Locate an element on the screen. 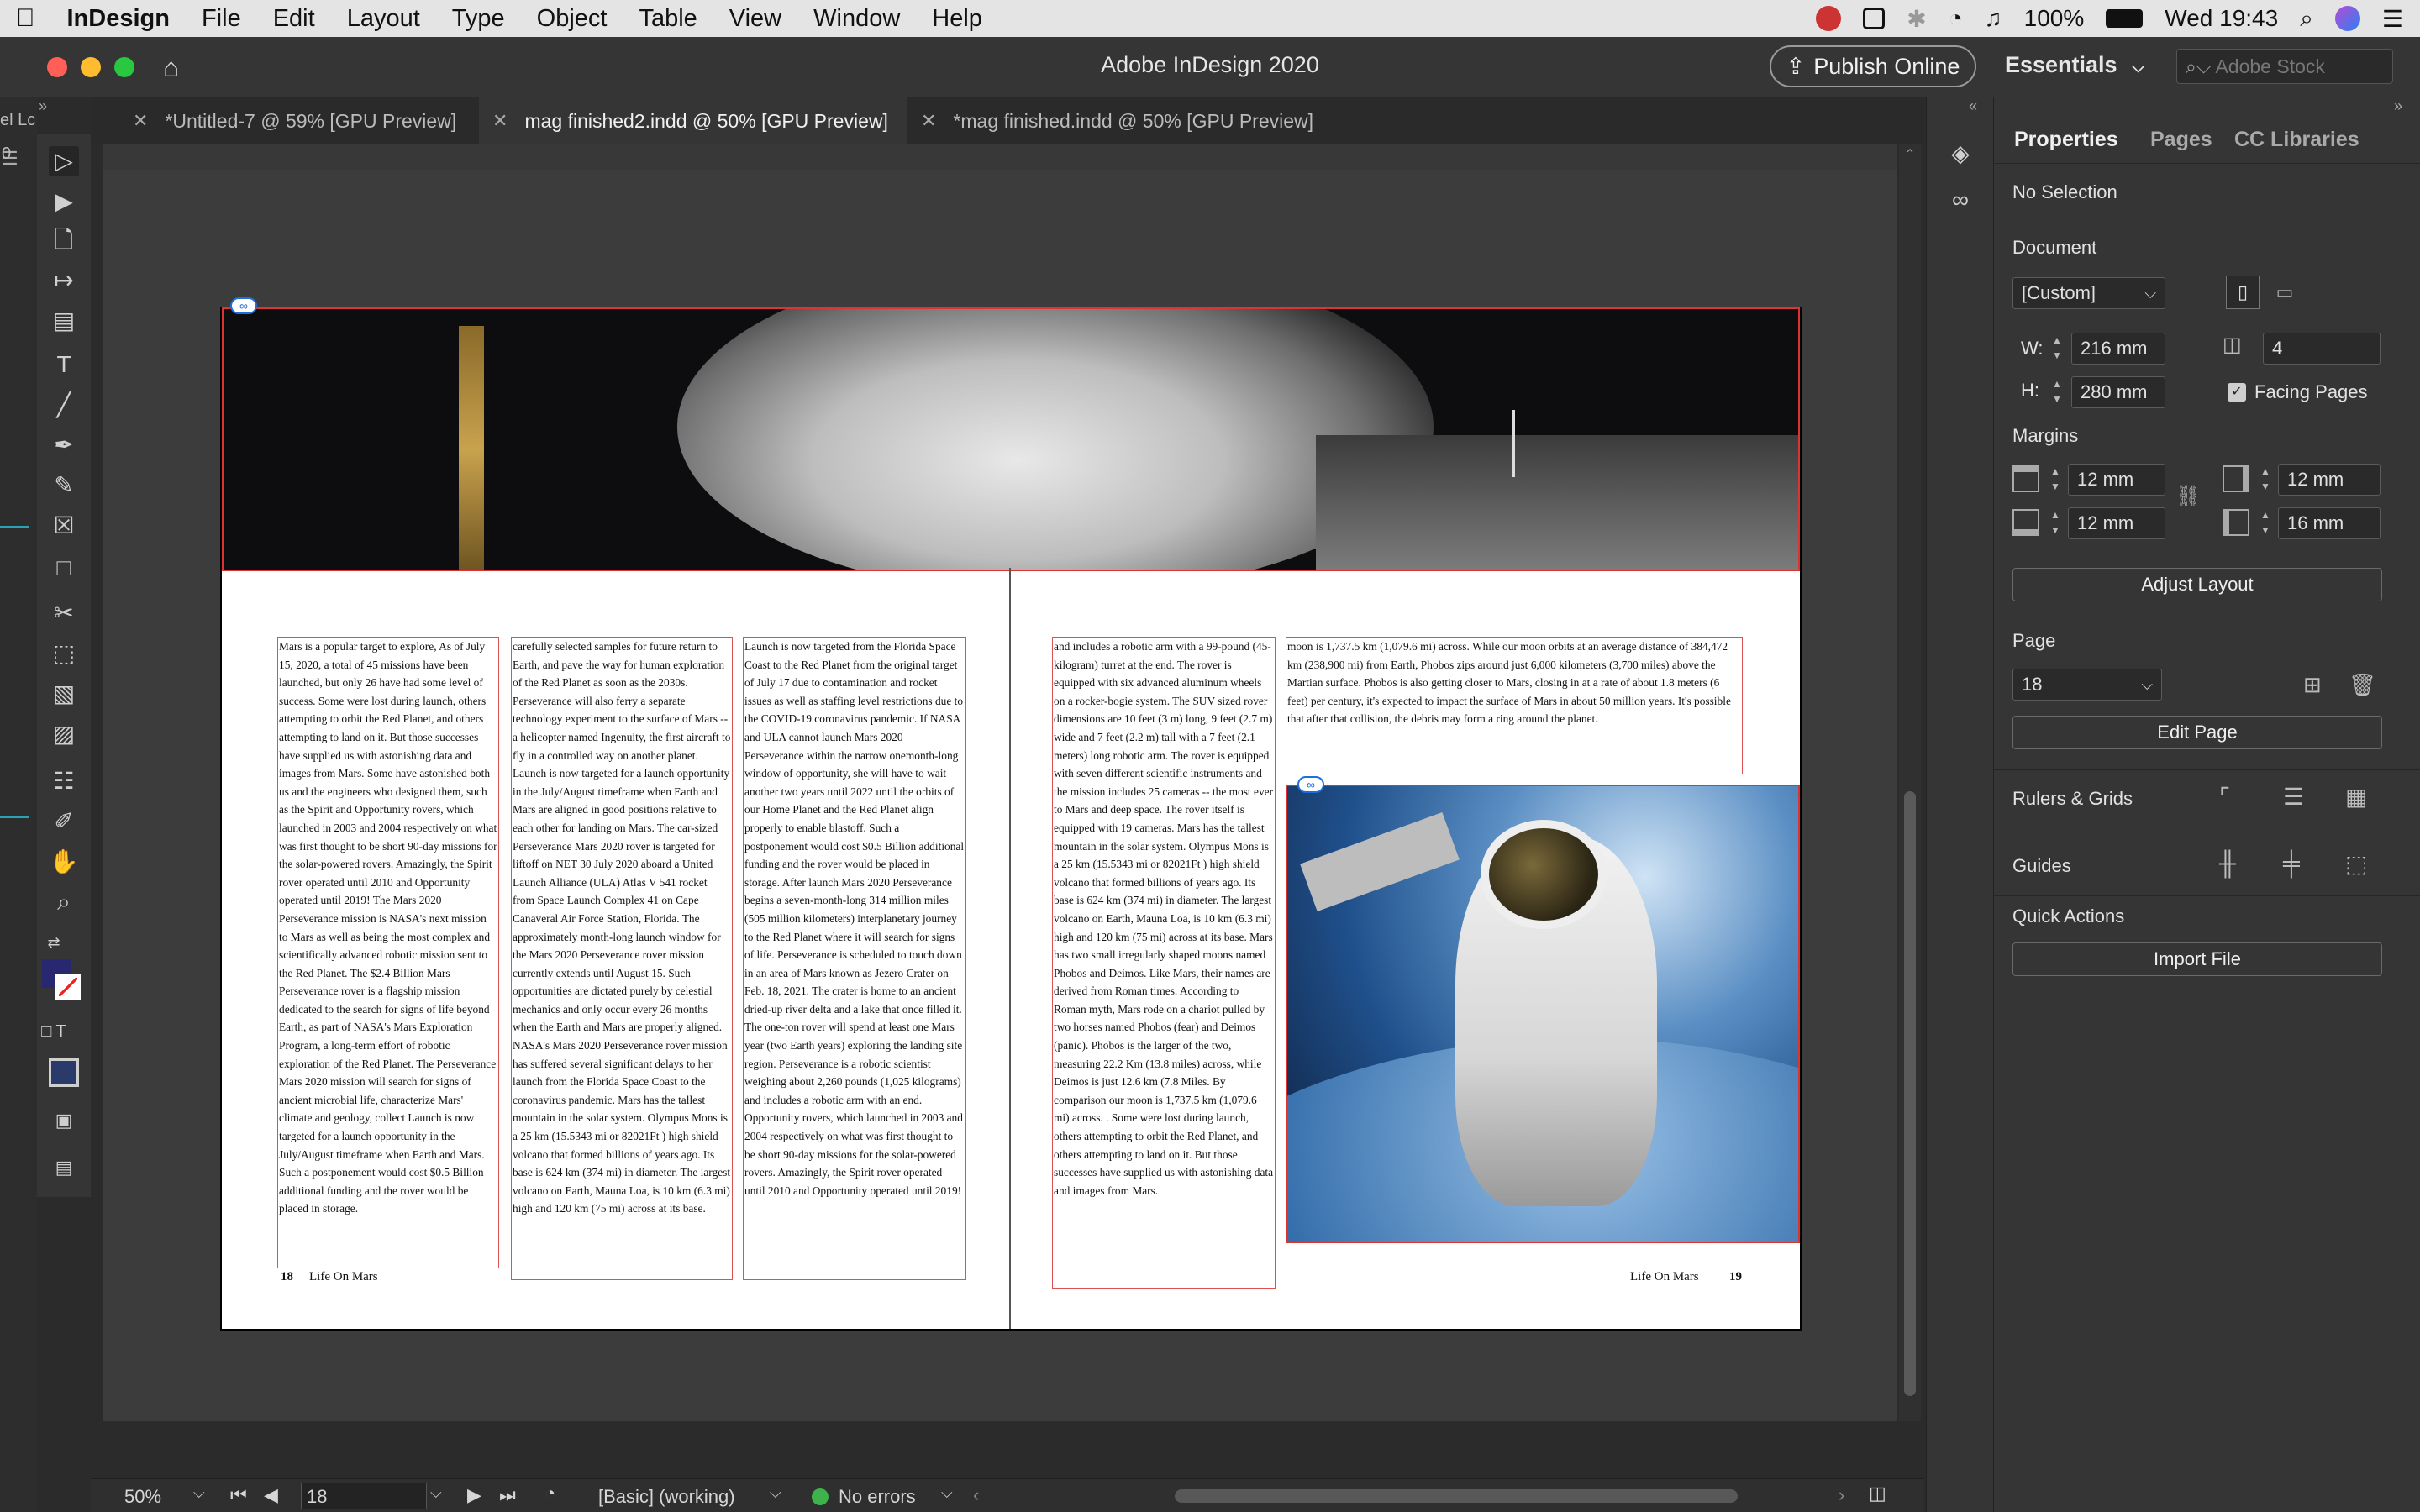 The width and height of the screenshot is (2420, 1512). banner-image-spacewalk is located at coordinates (1011, 439).